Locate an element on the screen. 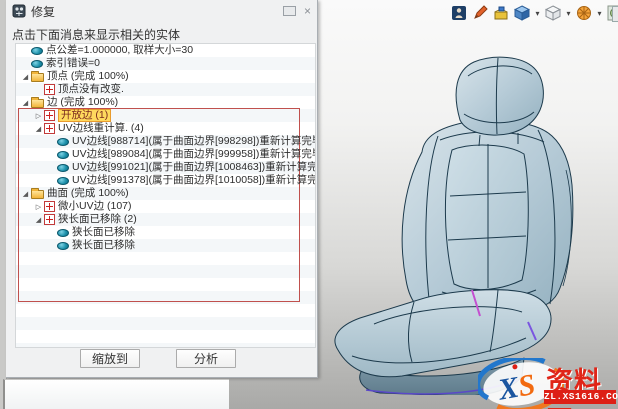  tree-row: UV边线[991021](属于曲面边界[1008463])重新计算完毕. is located at coordinates (165, 167).